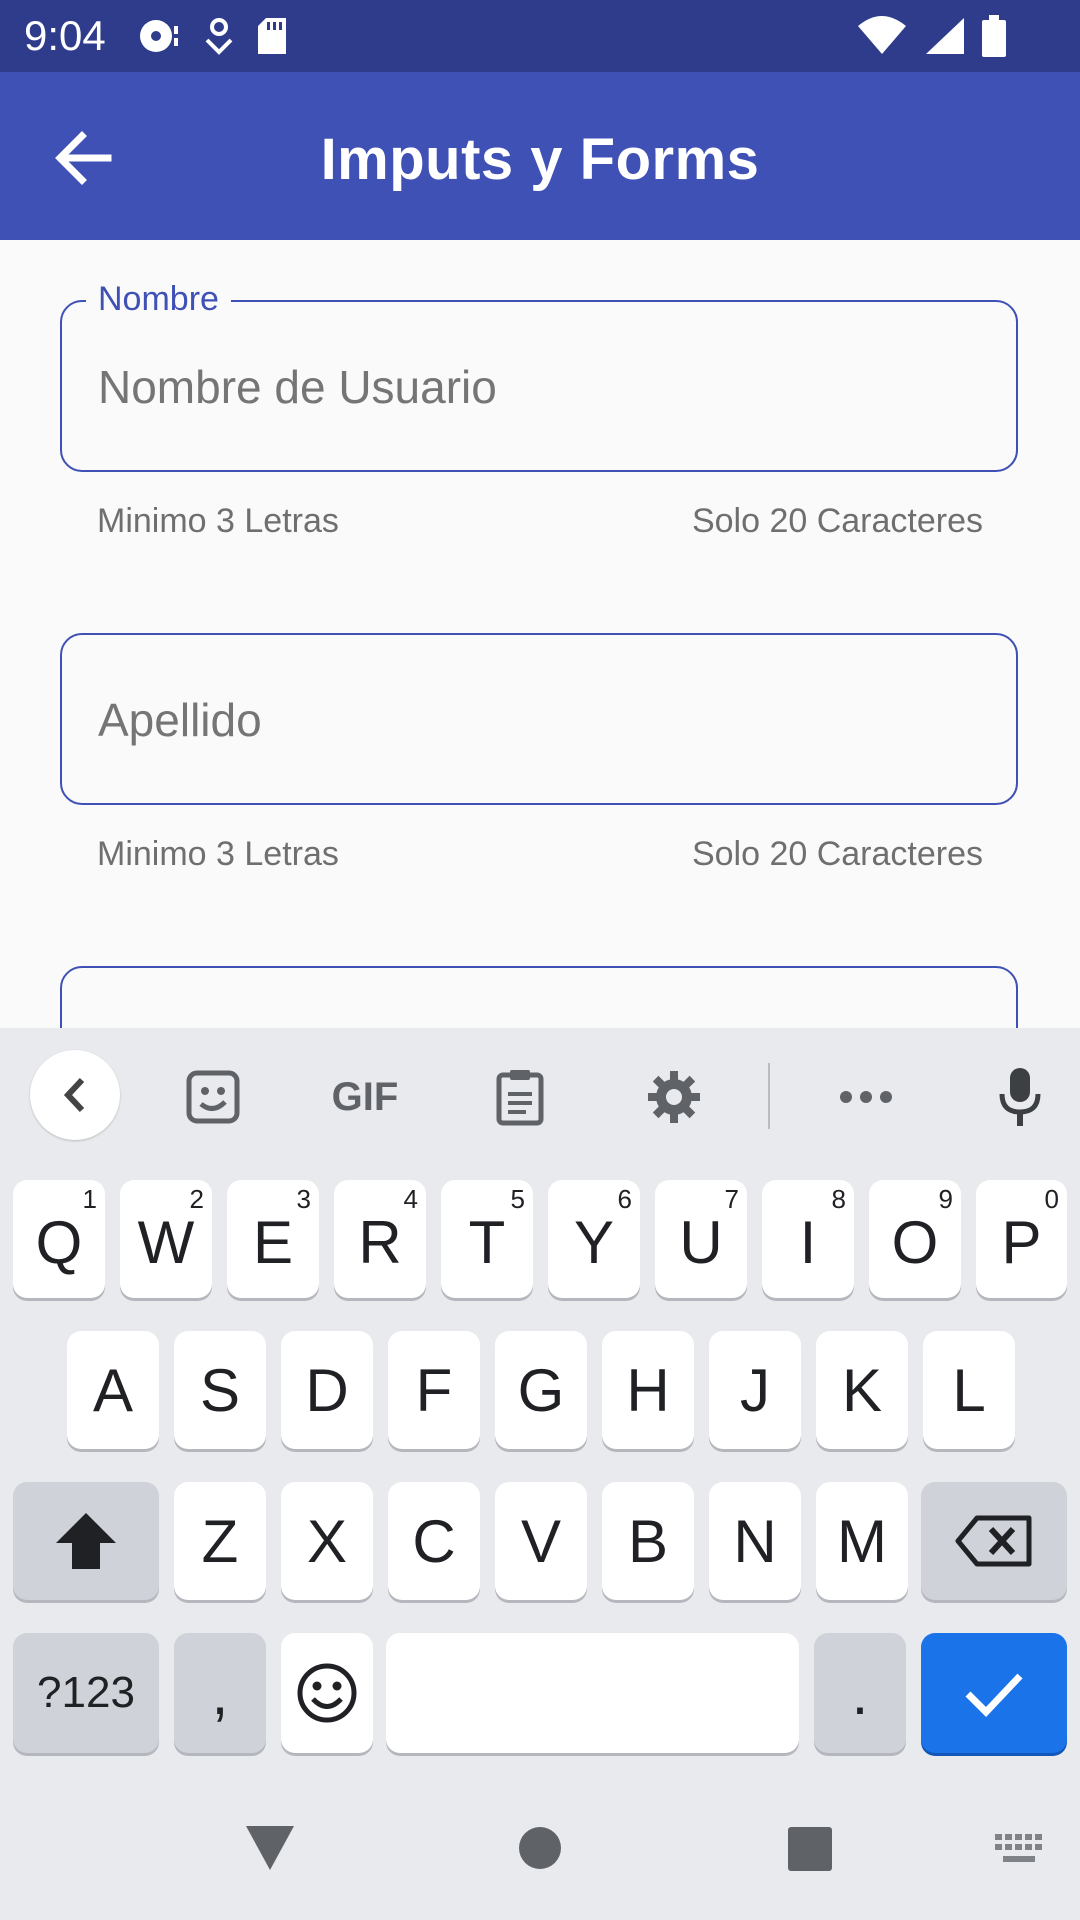 The width and height of the screenshot is (1080, 1920). I want to click on key-t: 5T, so click(487, 1239).